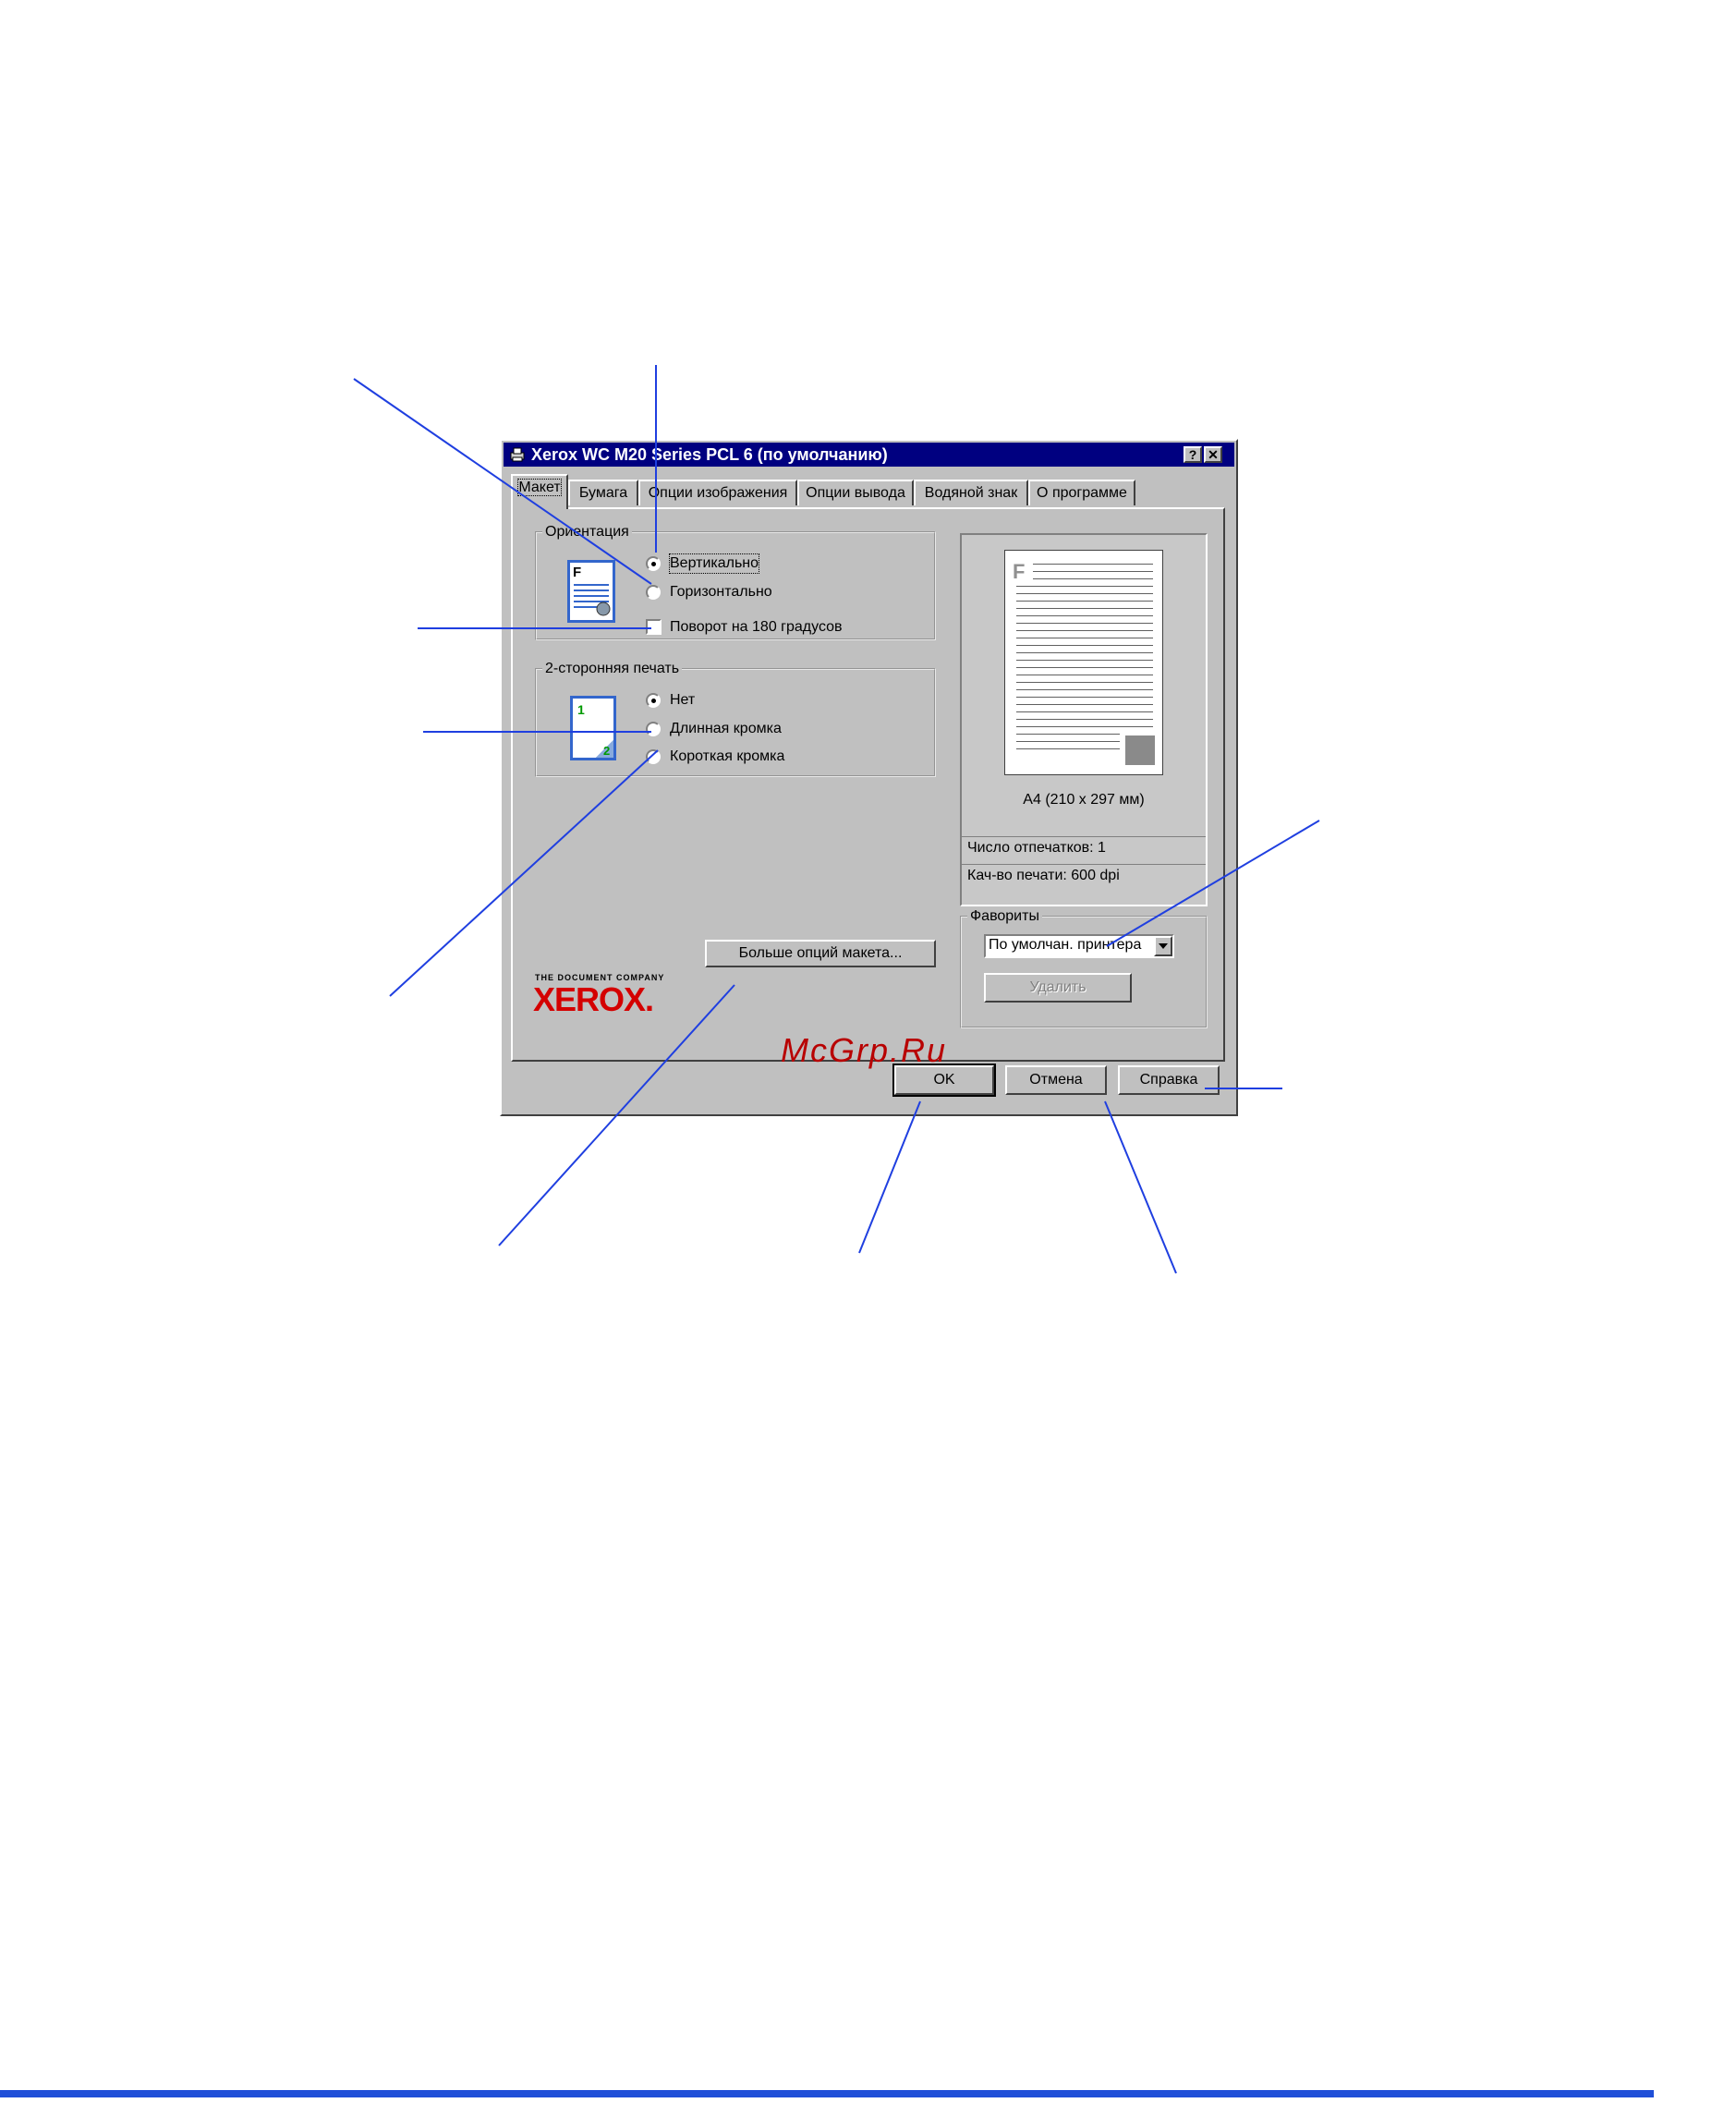 This screenshot has width=1736, height=2103. I want to click on paper-preview: F, so click(1083, 662).